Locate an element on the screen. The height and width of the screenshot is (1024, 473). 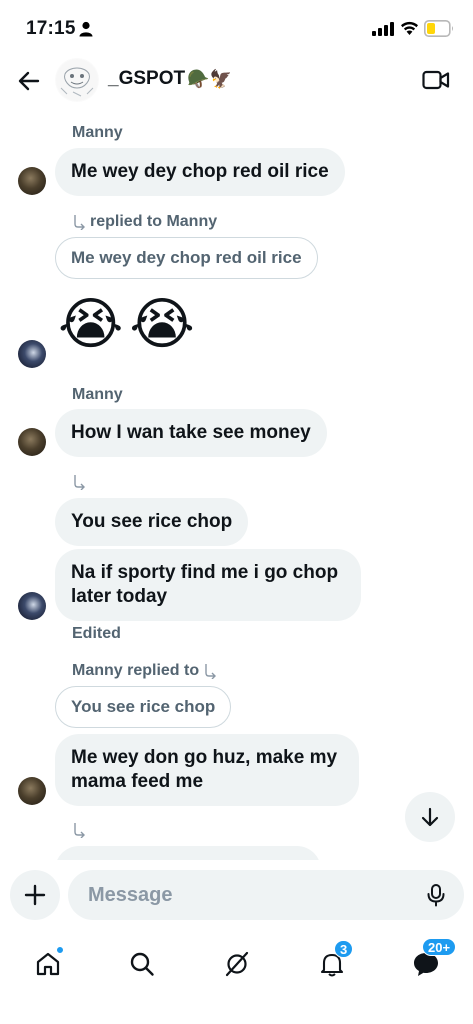
message-composer is located at coordinates (236, 895).